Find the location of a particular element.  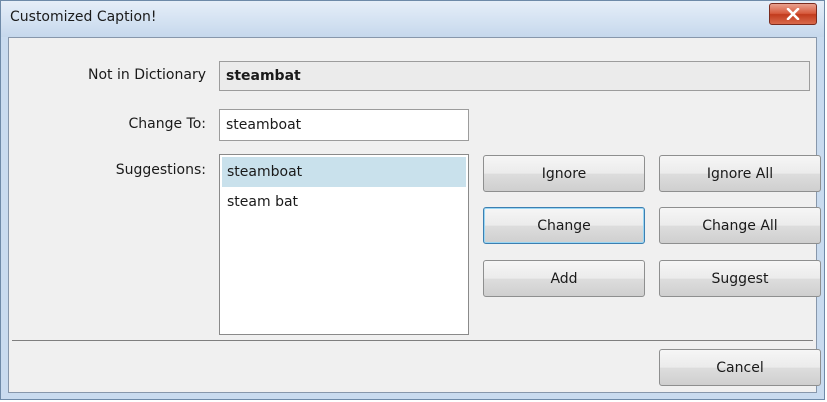

change-to-input: steamboat is located at coordinates (344, 125).